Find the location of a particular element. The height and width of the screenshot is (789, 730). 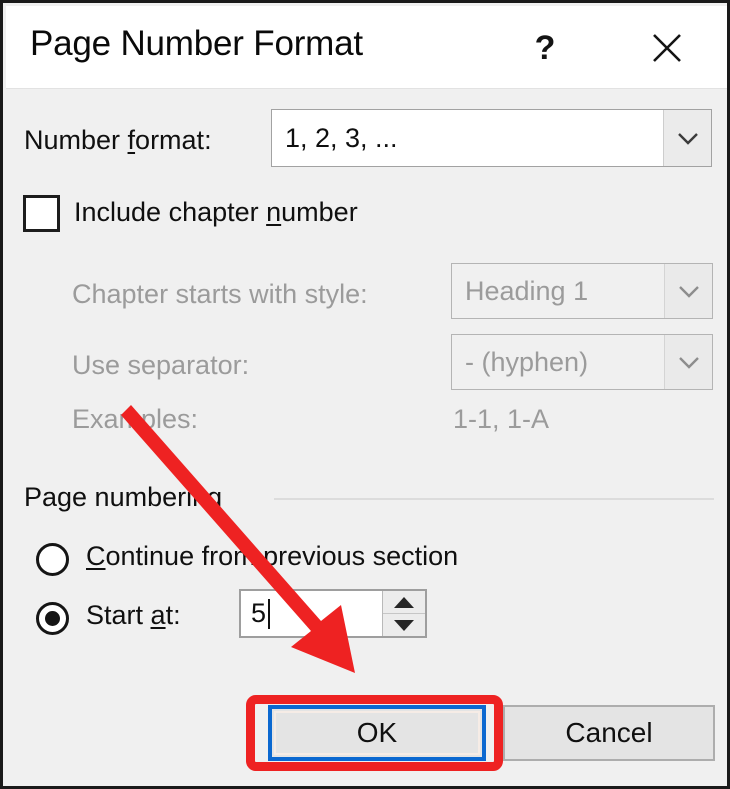

page-numbering-group-label: Page numbering is located at coordinates (123, 497).